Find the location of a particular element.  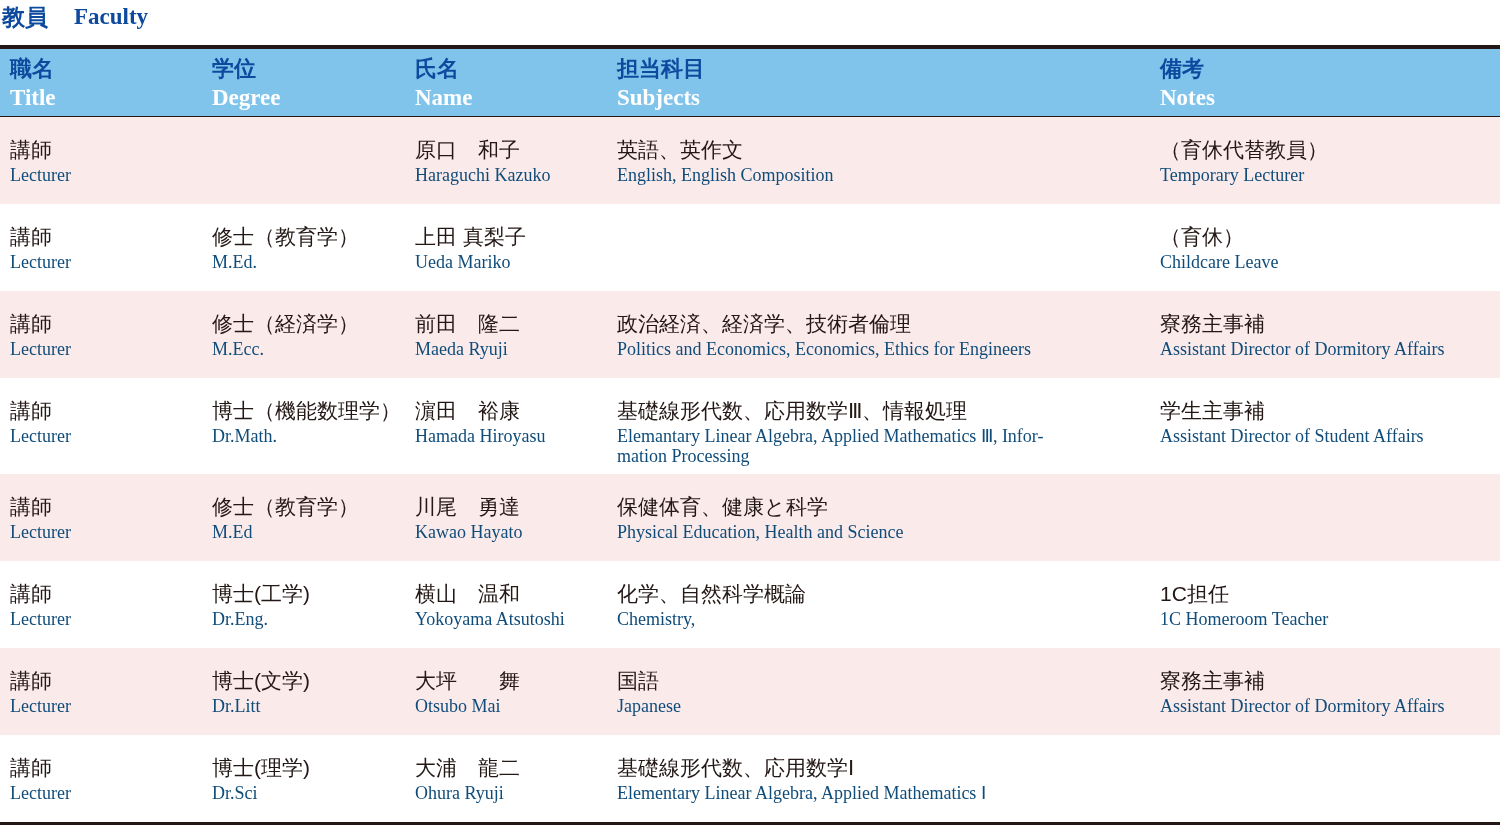

cell-translation: 1C Homeroom Teacher is located at coordinates (1245, 619).